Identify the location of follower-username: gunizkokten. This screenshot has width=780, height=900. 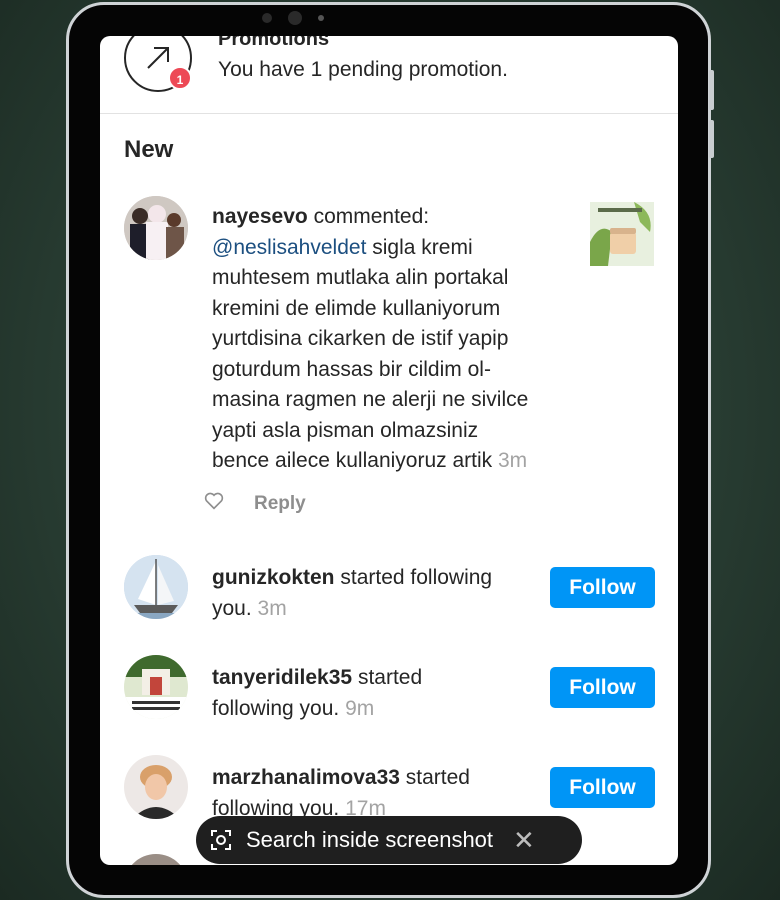
(273, 577).